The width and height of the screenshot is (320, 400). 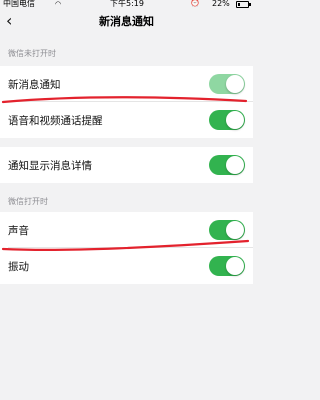 What do you see at coordinates (221, 4) in the screenshot?
I see `battery-percent: 22%` at bounding box center [221, 4].